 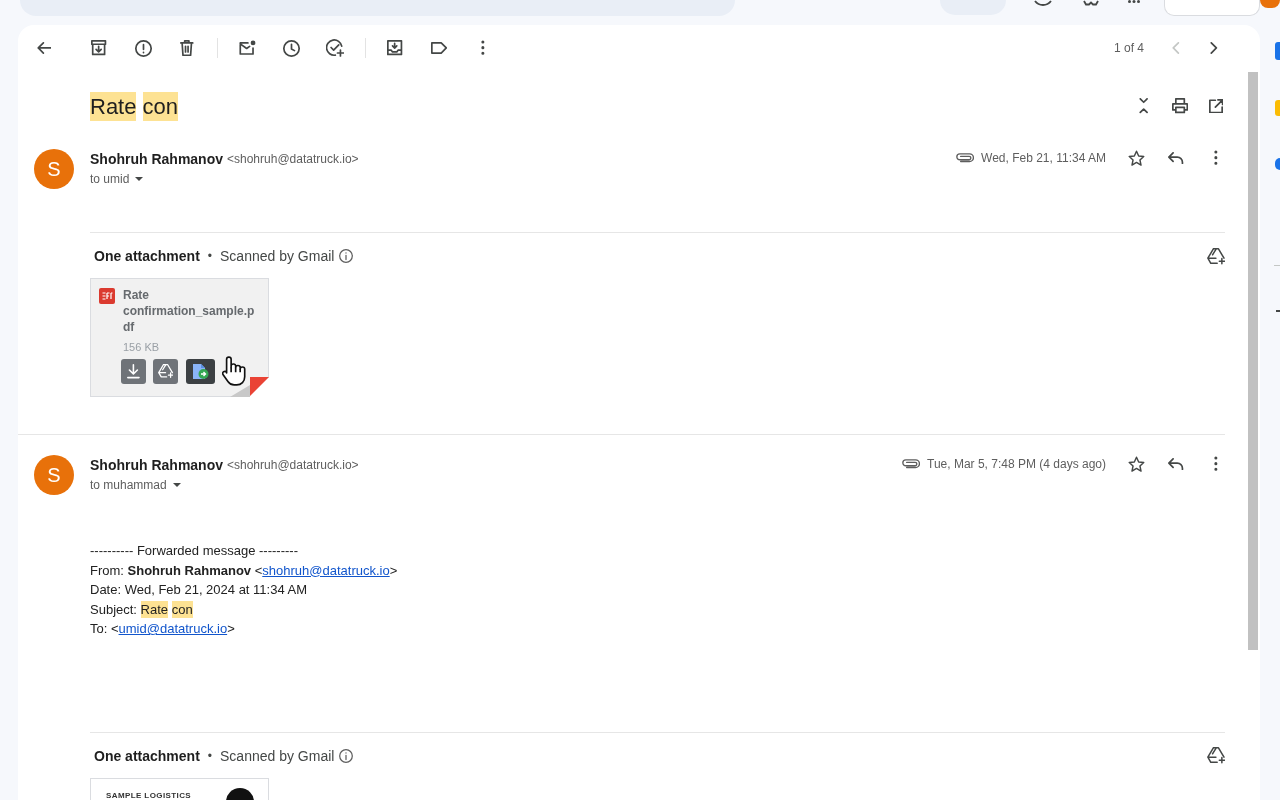 What do you see at coordinates (199, 590) in the screenshot?
I see `field-line: Date: Wed, Feb 21, 2024 at 11:34 AM` at bounding box center [199, 590].